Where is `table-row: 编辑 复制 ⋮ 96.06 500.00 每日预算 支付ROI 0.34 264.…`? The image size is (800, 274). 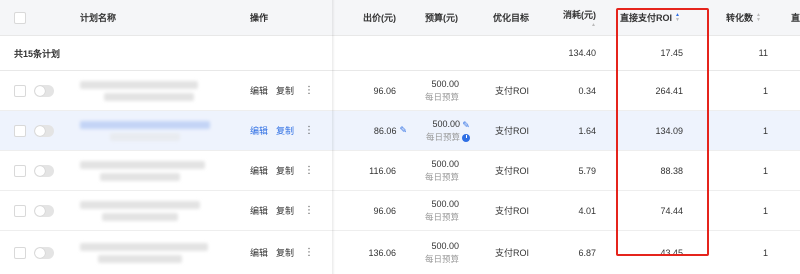
table-row: 编辑 复制 ⋮ 96.06 500.00 每日预算 支付ROI 0.34 264.… is located at coordinates (400, 91).